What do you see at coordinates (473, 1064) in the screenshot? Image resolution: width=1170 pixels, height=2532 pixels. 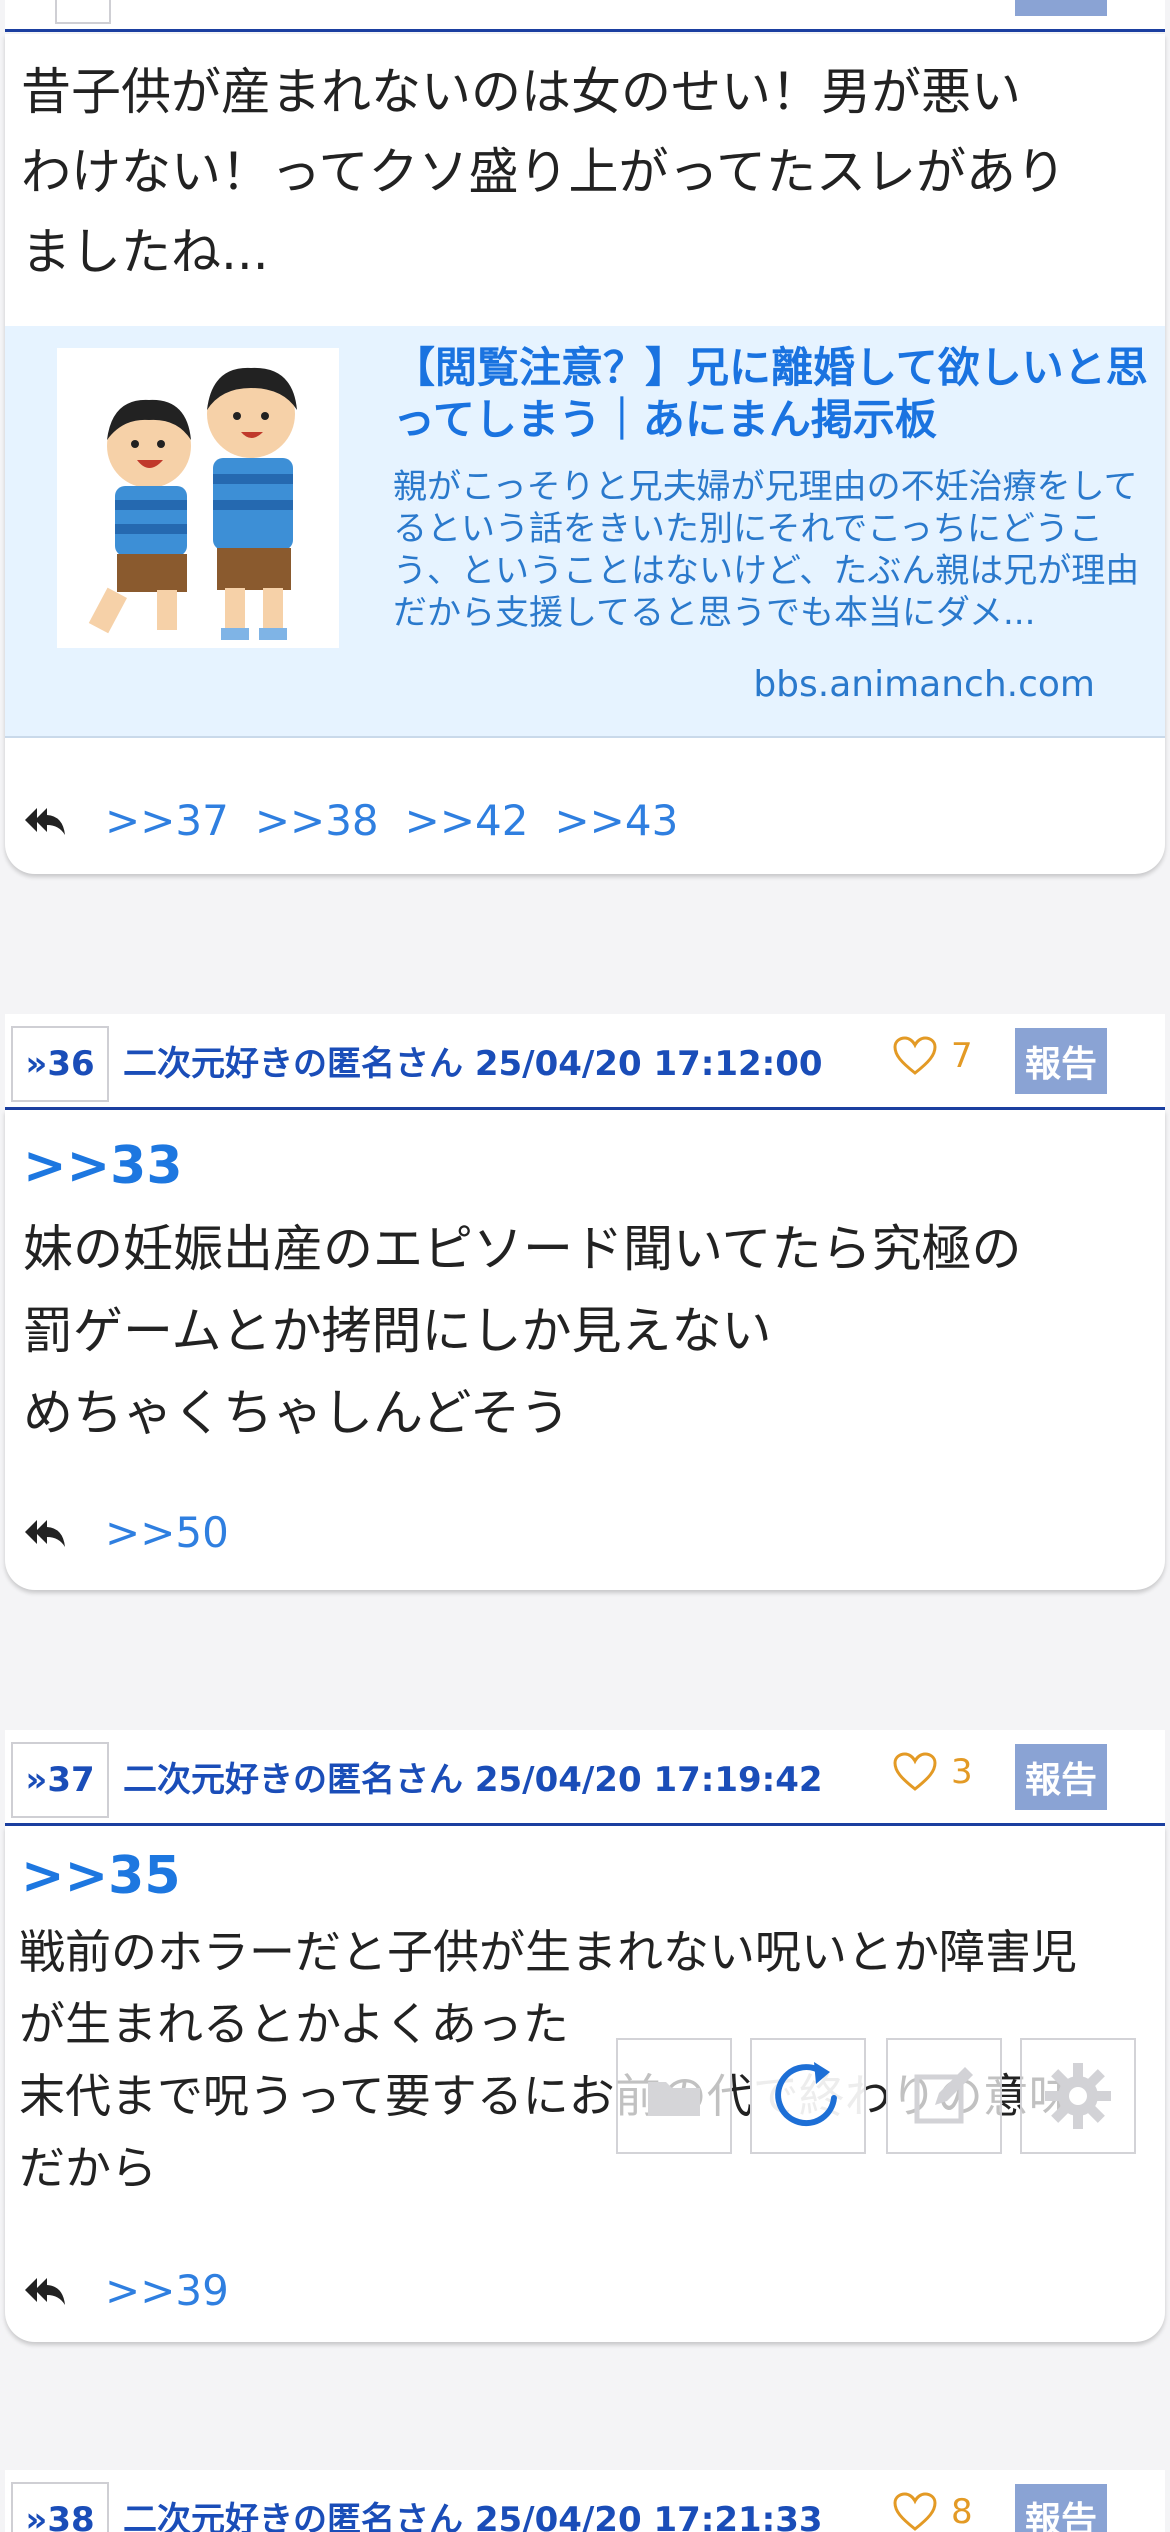 I see `poster-info-36: 二次元好きの匿名さん 25/04/20 17:12:00` at bounding box center [473, 1064].